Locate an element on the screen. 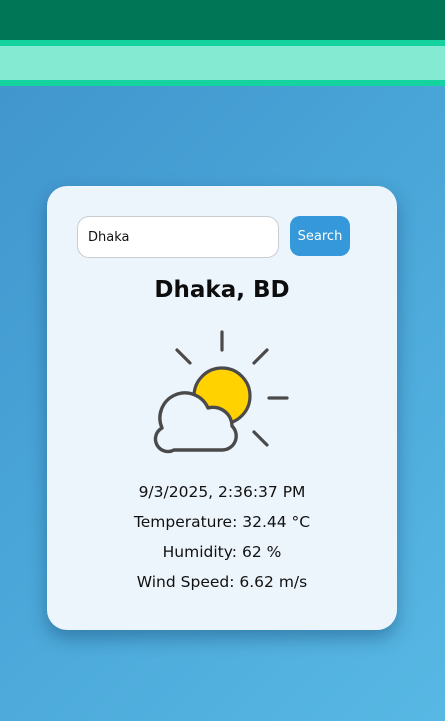  city-search-input is located at coordinates (178, 237).